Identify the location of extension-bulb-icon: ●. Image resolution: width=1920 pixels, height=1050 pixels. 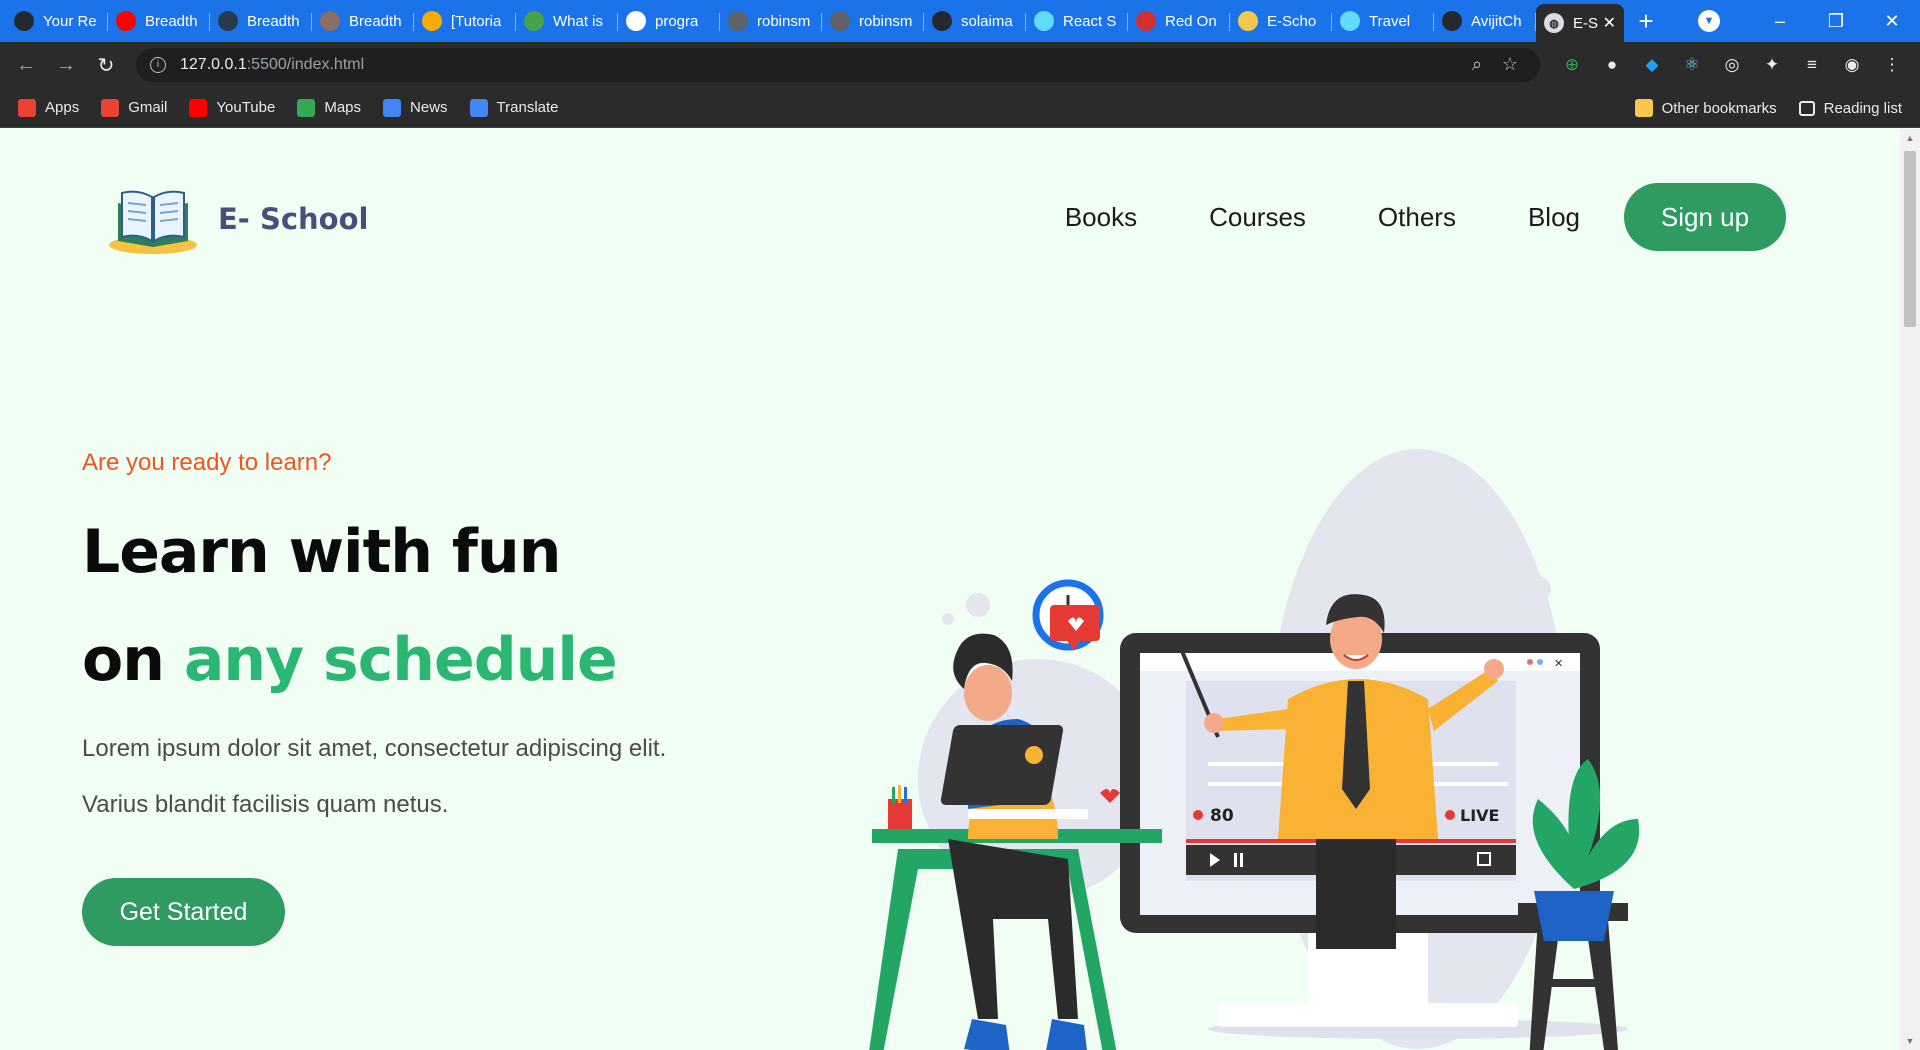
(1612, 65).